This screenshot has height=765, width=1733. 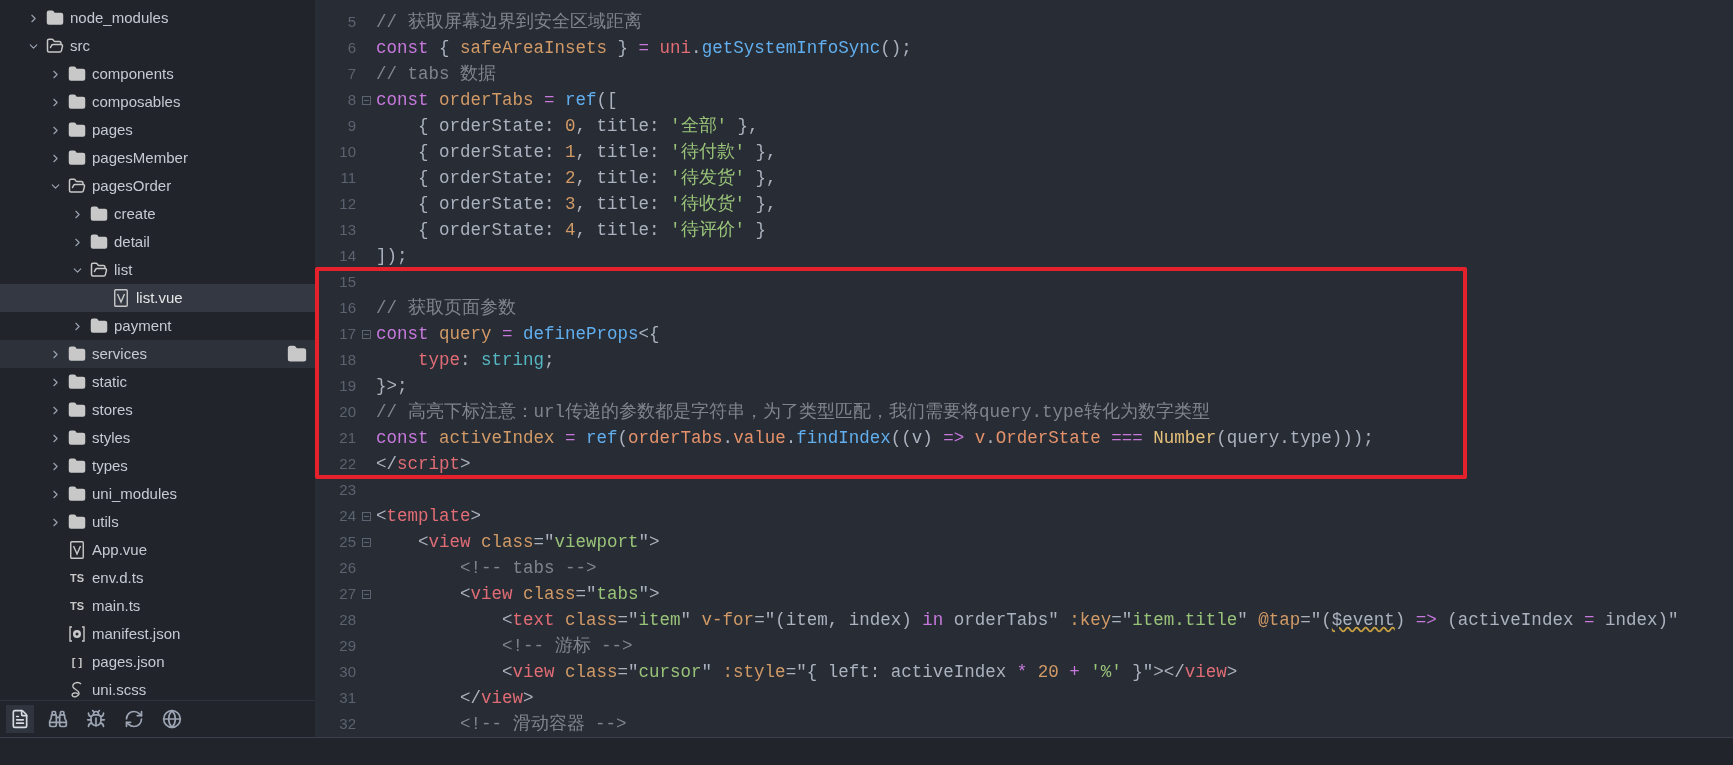 I want to click on gear-file-icon, so click(x=77, y=634).